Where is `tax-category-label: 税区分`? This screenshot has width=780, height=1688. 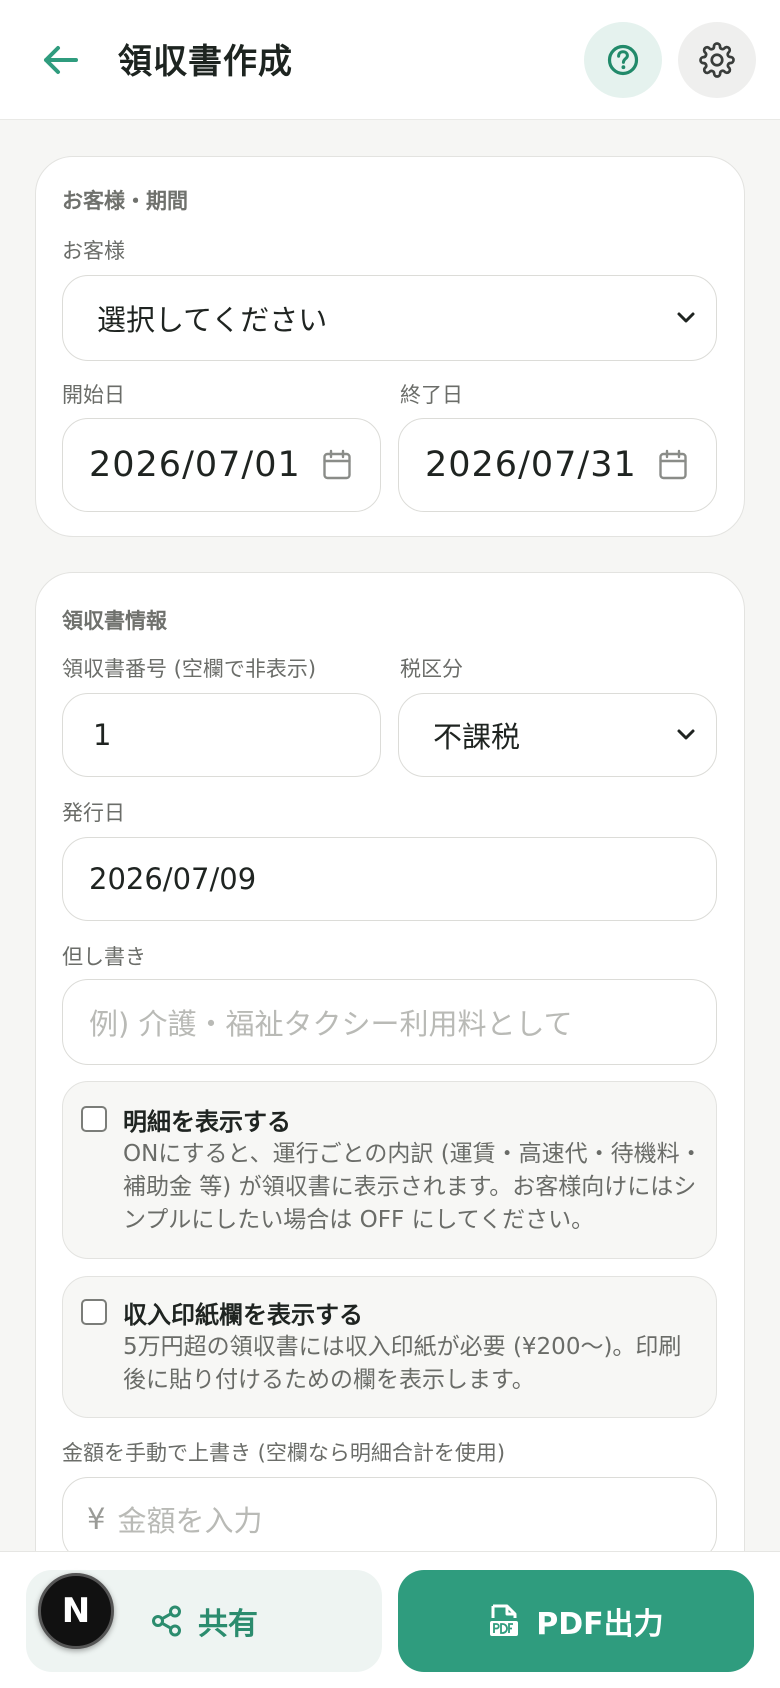
tax-category-label: 税区分 is located at coordinates (431, 669).